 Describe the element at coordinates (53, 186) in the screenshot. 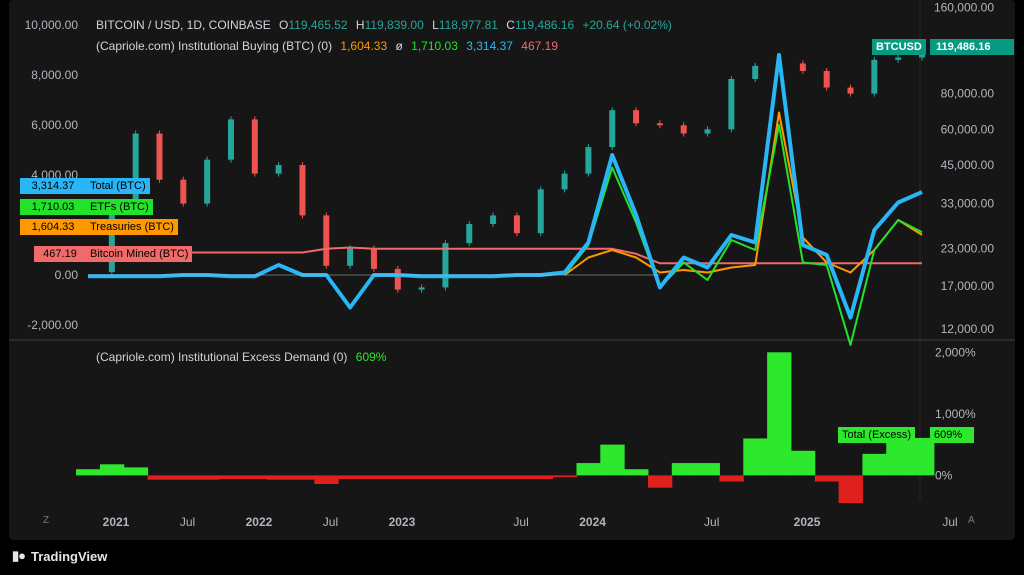

I see `total-value-badge: 3,314.37` at that location.